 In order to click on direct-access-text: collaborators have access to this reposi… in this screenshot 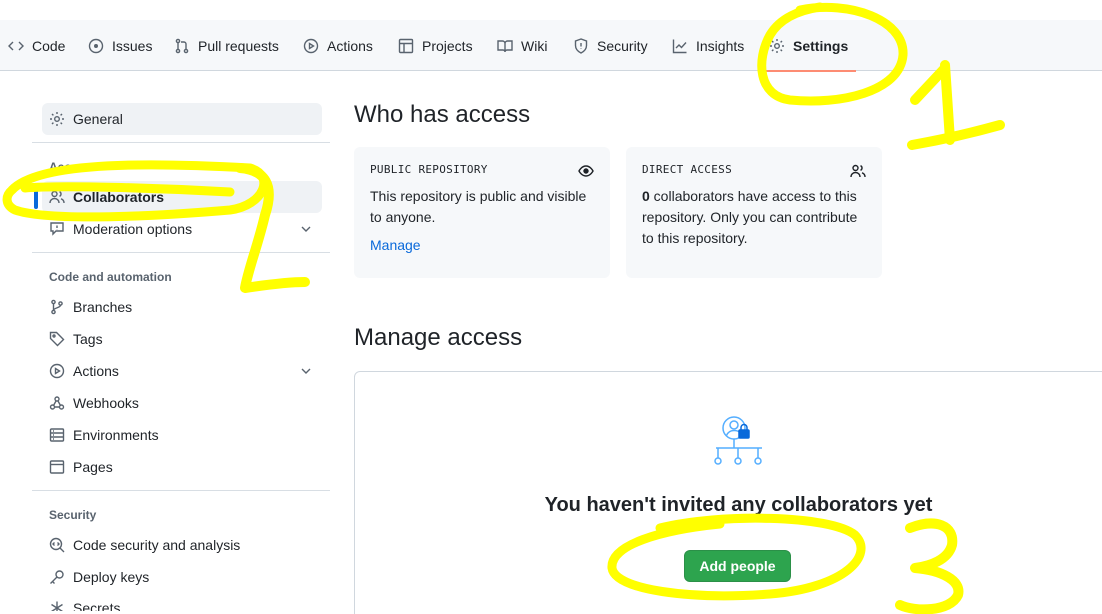, I will do `click(750, 217)`.